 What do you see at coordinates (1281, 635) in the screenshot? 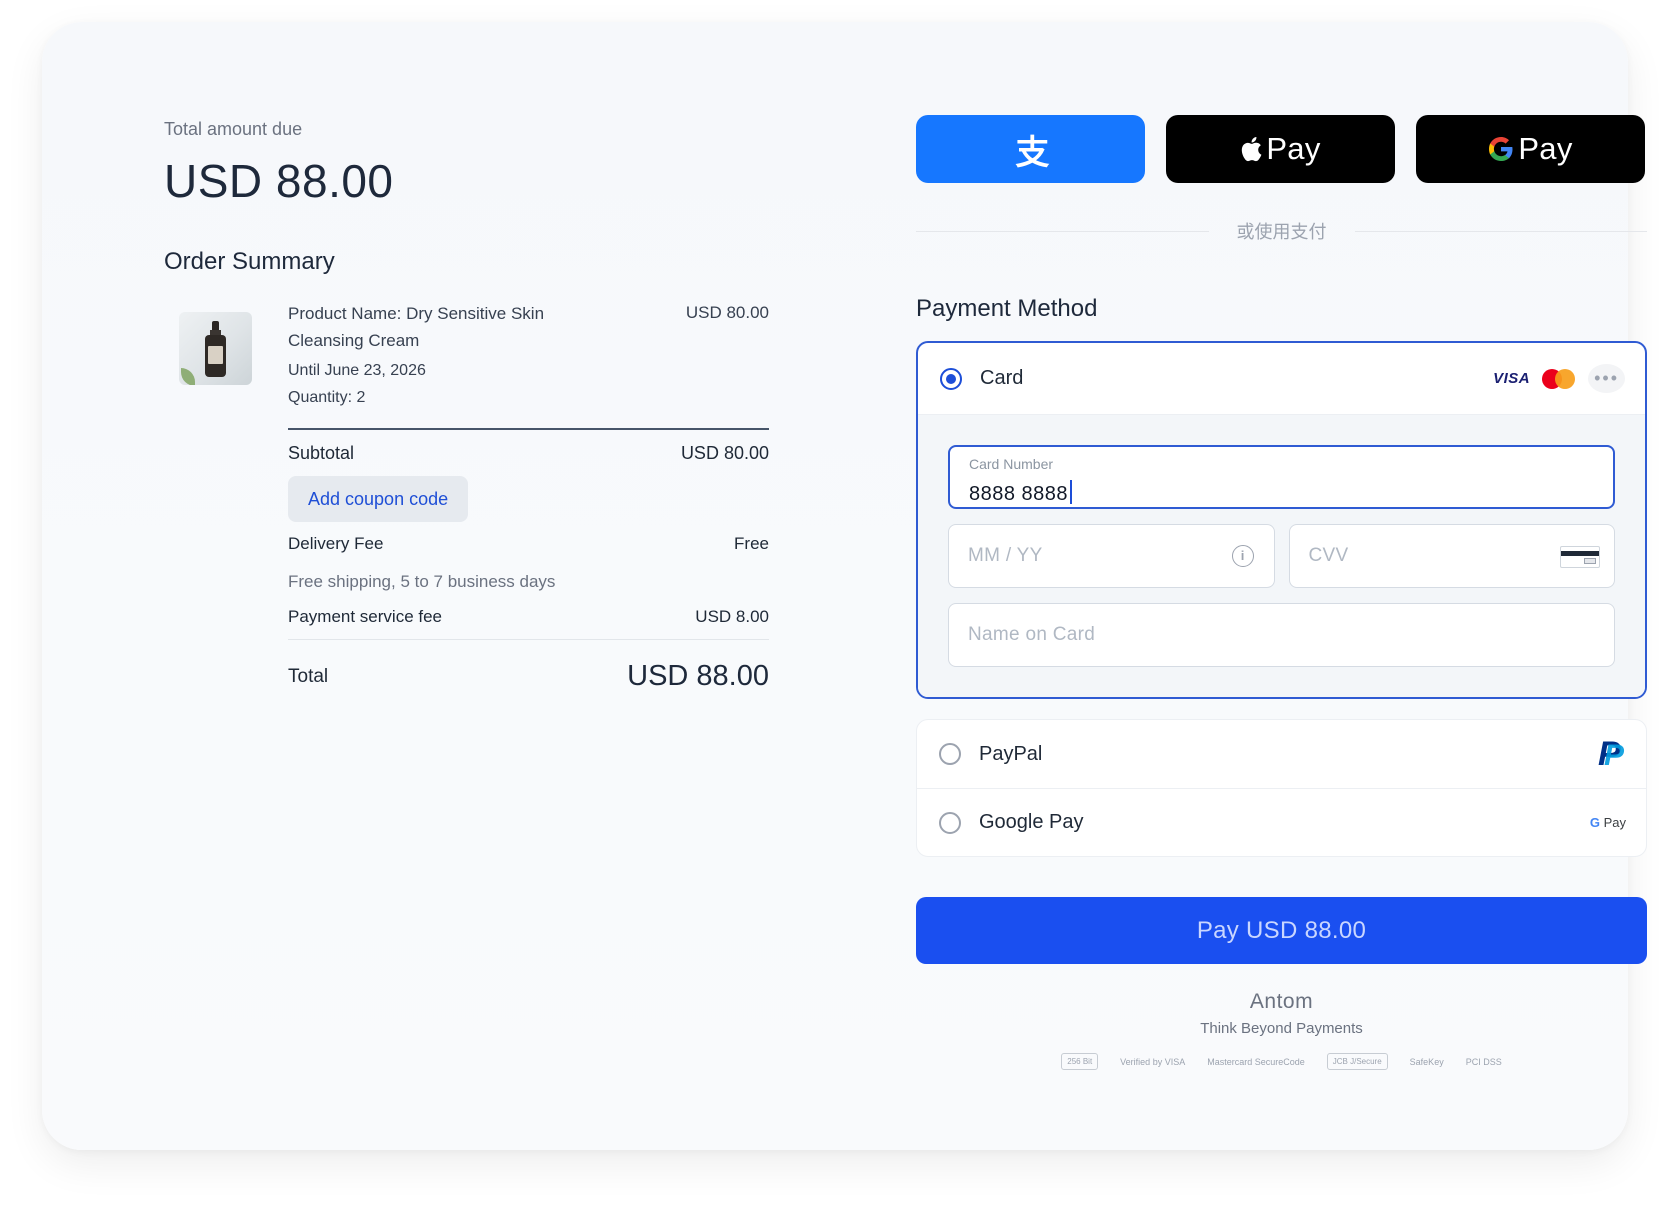
I see `name-on-card-field: Name on Card` at bounding box center [1281, 635].